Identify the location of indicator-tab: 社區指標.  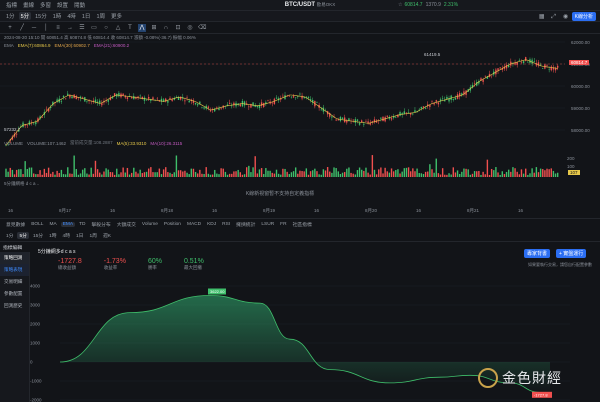
(302, 224).